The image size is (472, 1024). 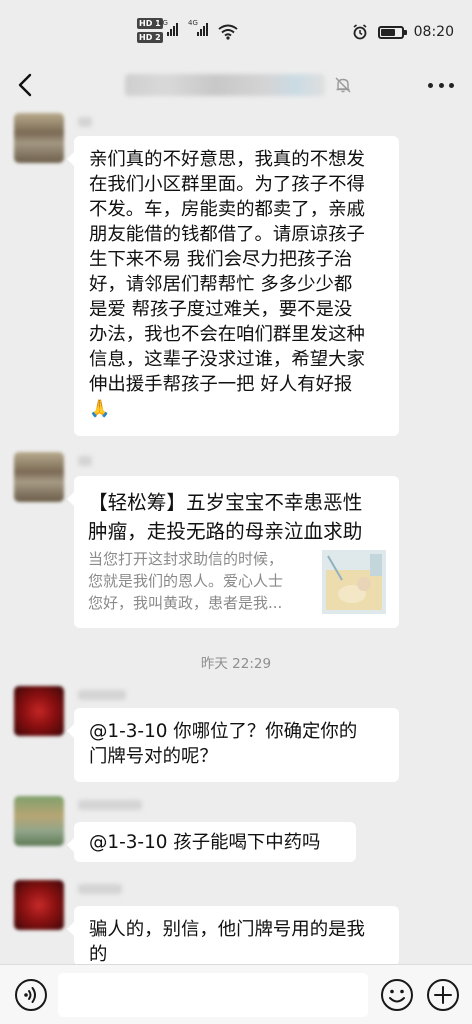 I want to click on chat-input-bar, so click(x=236, y=994).